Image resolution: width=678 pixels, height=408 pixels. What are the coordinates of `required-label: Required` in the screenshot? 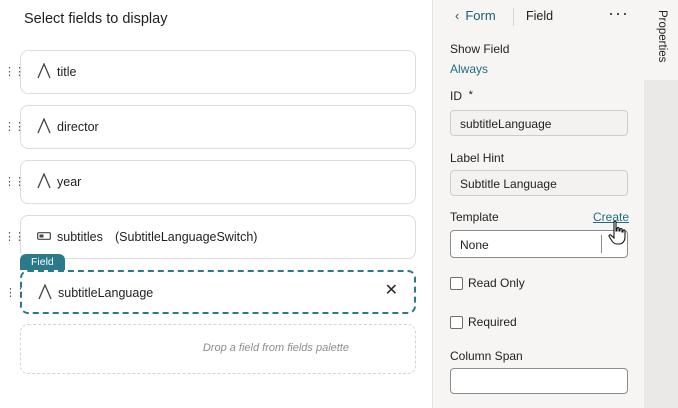 It's located at (492, 322).